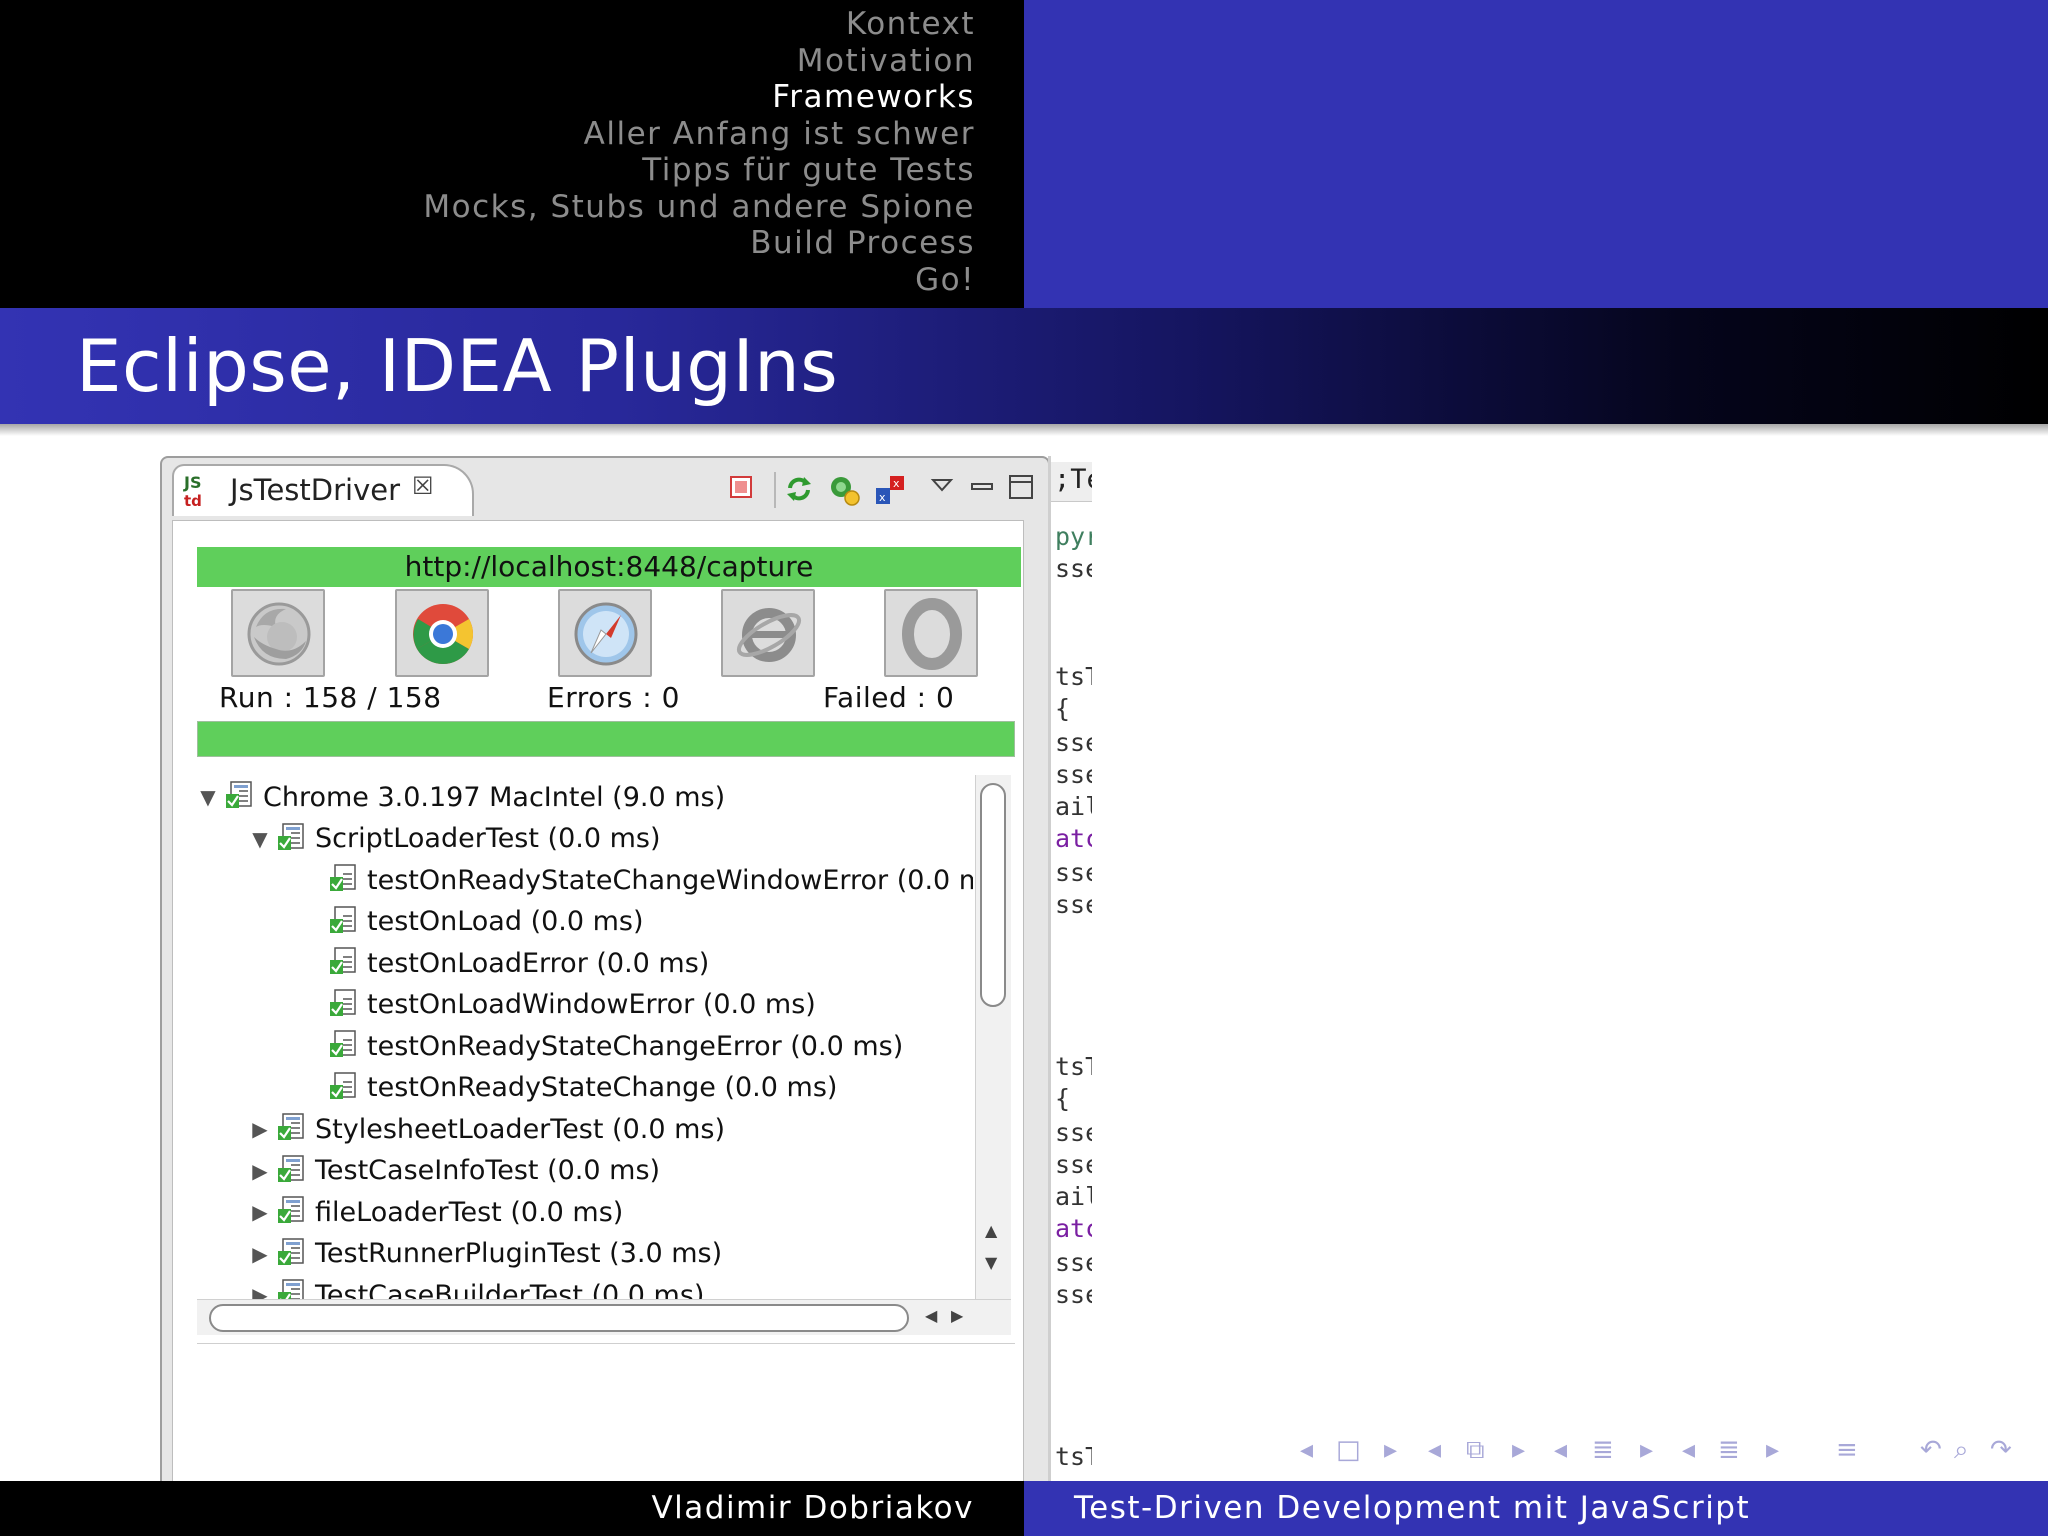 The height and width of the screenshot is (1536, 2048). What do you see at coordinates (993, 895) in the screenshot?
I see `vertical-scroll-thumb` at bounding box center [993, 895].